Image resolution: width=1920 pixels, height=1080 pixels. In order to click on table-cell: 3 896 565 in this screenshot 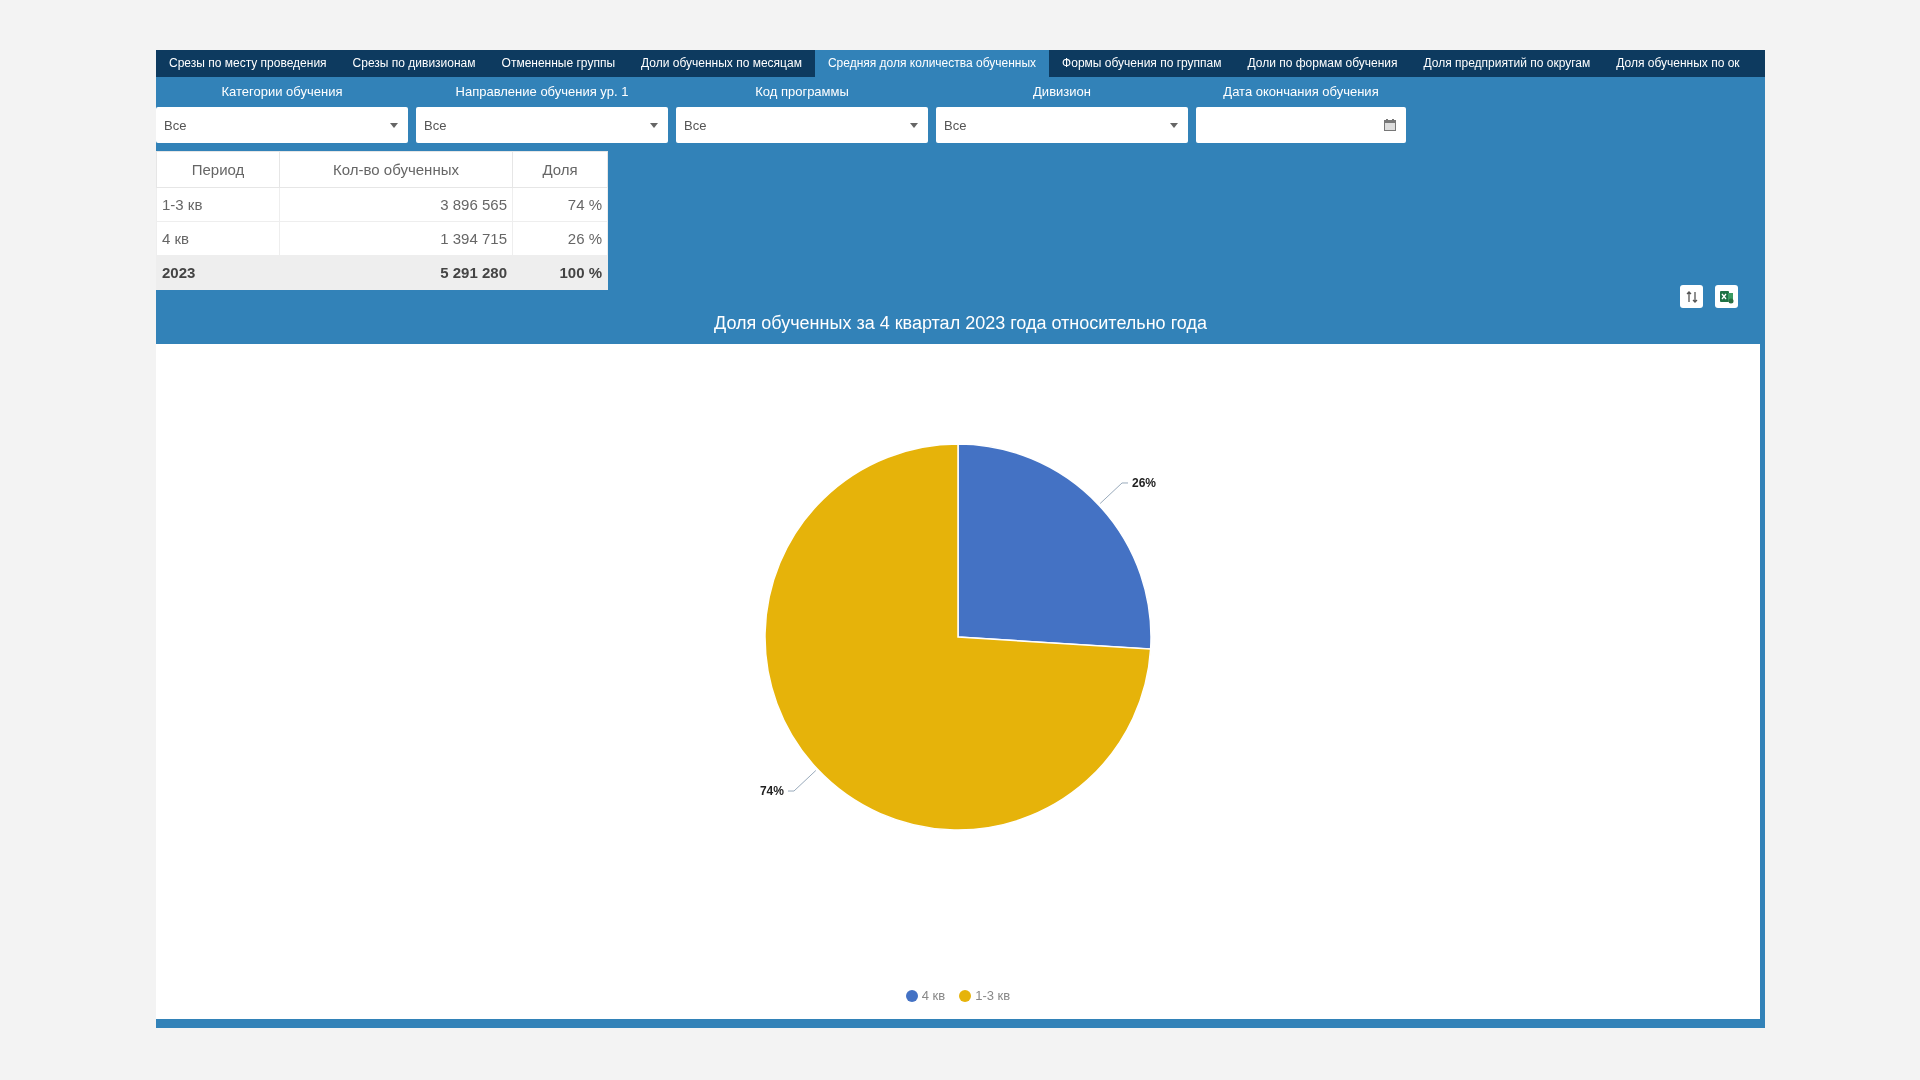, I will do `click(396, 204)`.